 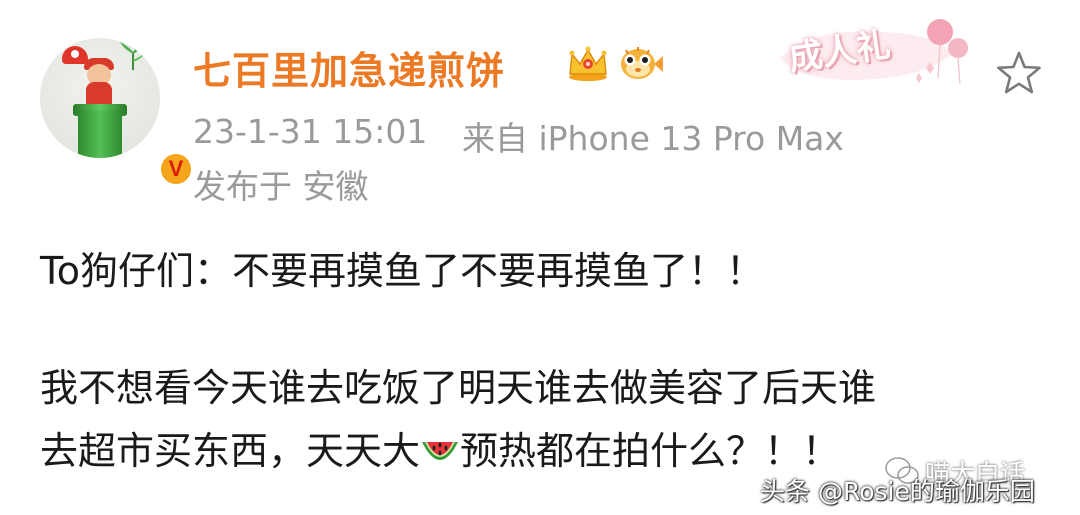 I want to click on post-text-line-3-after: 预热都在拍什么？！！, so click(x=650, y=451).